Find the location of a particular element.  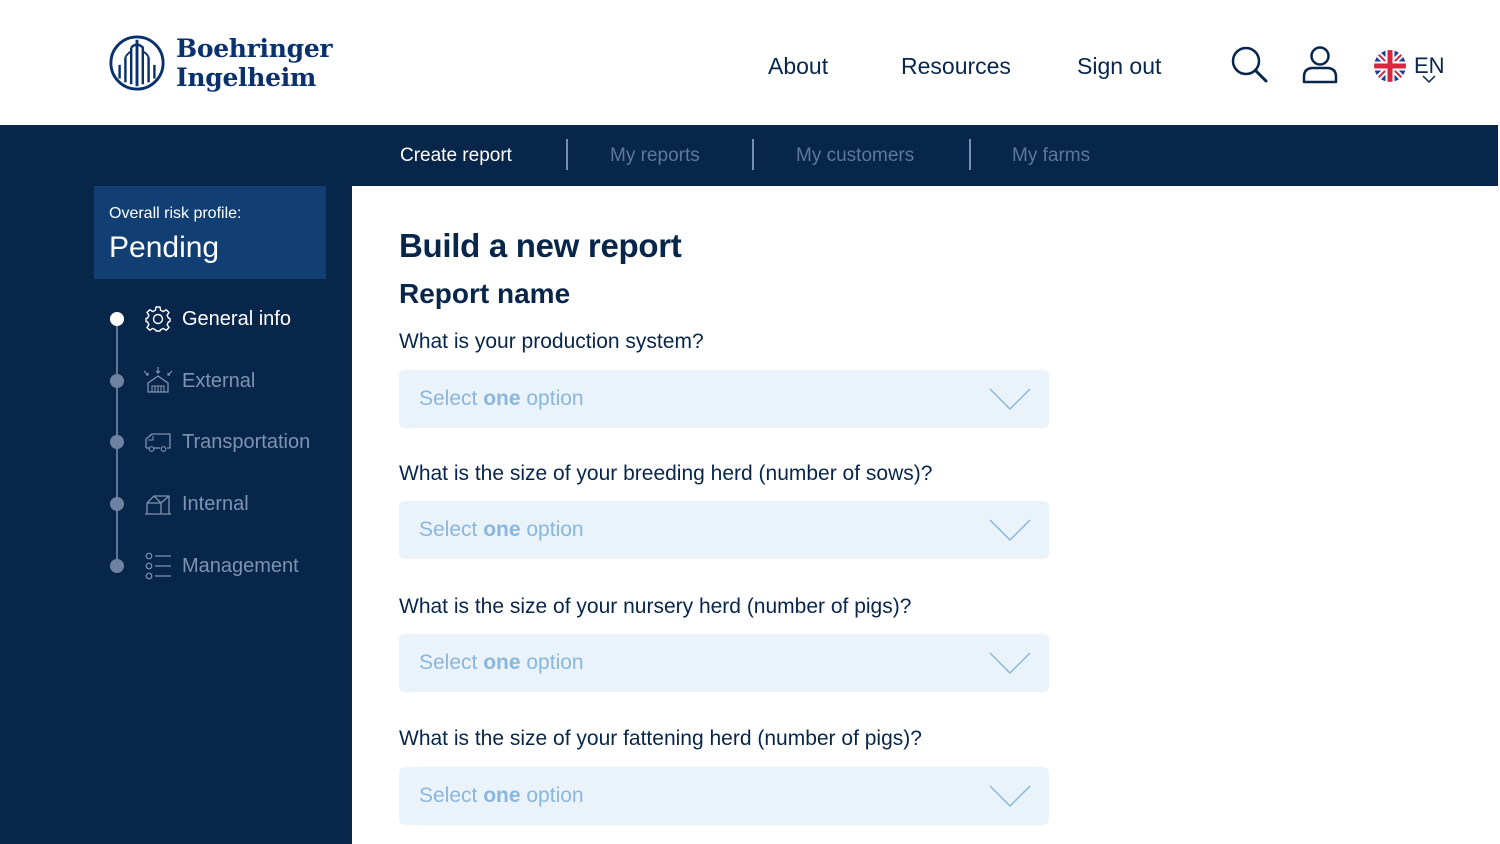

risk-profile-box: Overall risk profile: Pending is located at coordinates (210, 232).